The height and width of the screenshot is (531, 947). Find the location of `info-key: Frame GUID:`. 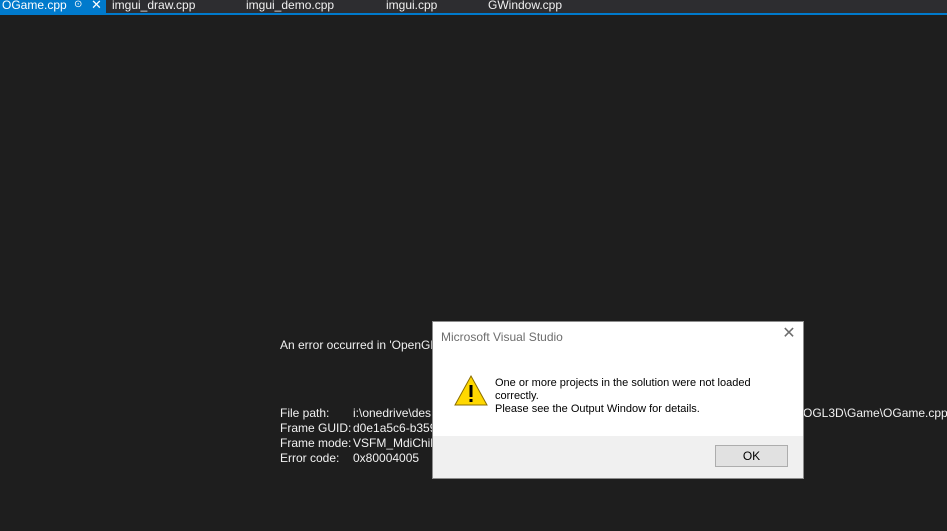

info-key: Frame GUID: is located at coordinates (316, 428).